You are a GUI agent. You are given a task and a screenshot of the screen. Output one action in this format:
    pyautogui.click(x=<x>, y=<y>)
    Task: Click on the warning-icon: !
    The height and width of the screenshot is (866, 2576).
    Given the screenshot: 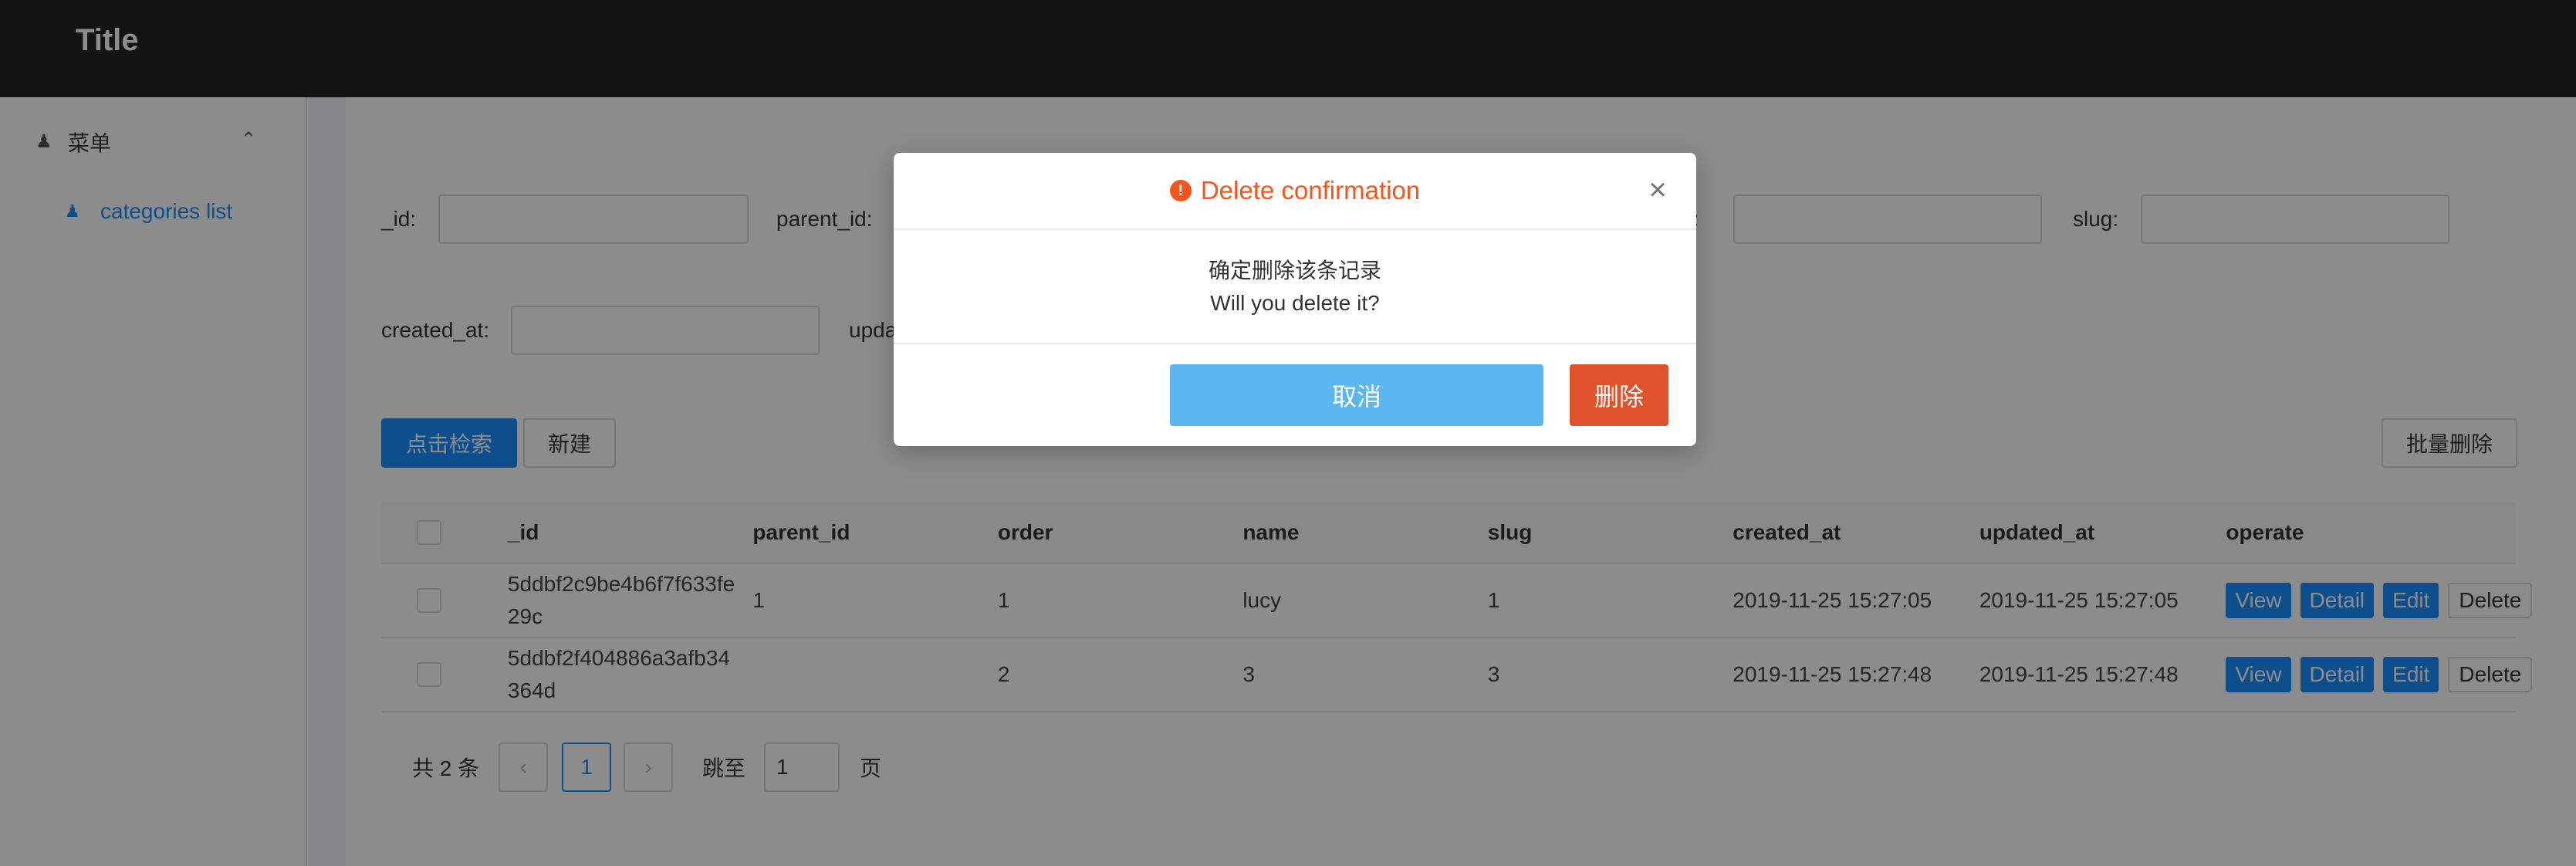 What is the action you would take?
    pyautogui.click(x=1180, y=191)
    